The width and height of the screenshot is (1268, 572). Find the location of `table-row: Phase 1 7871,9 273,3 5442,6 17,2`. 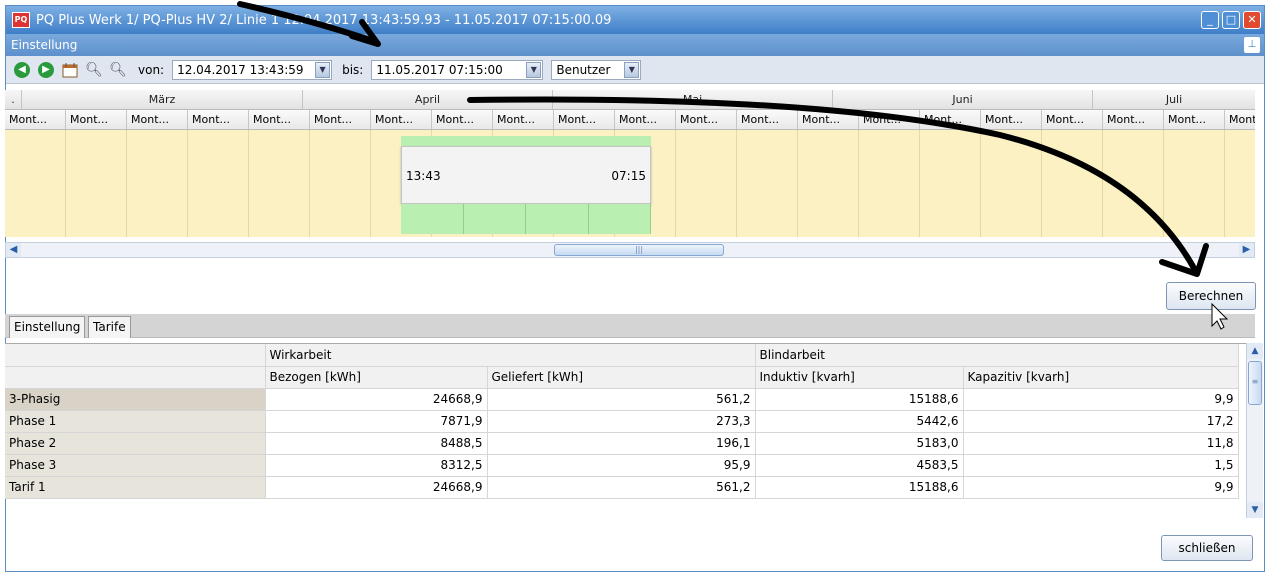

table-row: Phase 1 7871,9 273,3 5442,6 17,2 is located at coordinates (622, 421).